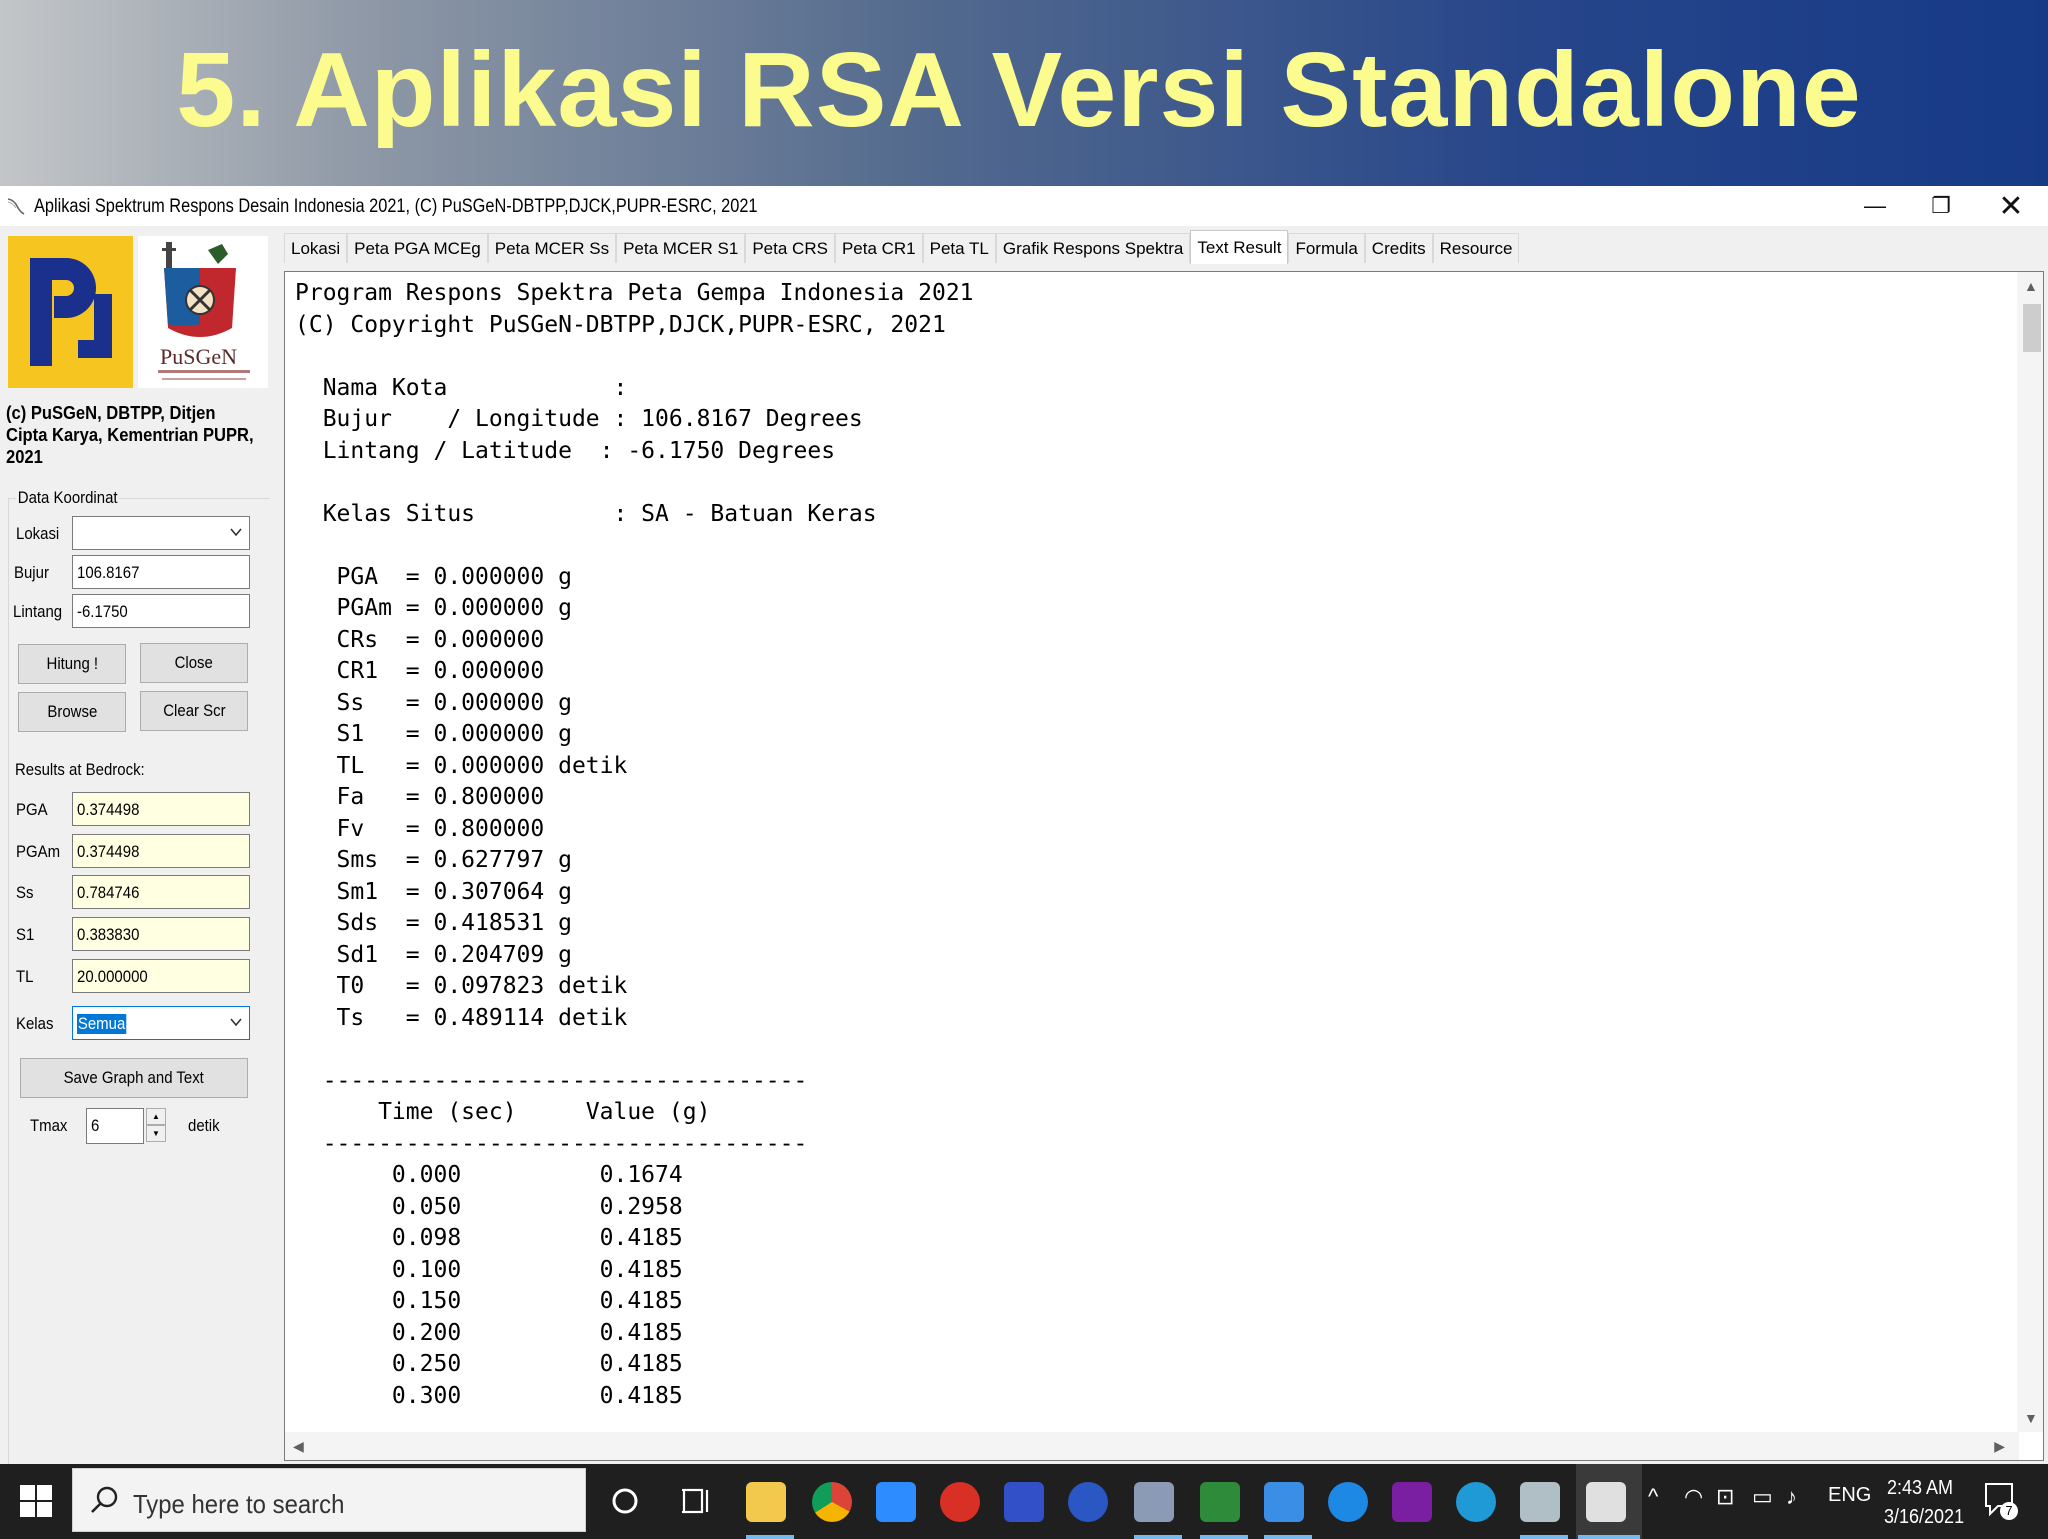  Describe the element at coordinates (896, 1502) in the screenshot. I see `zoom-icon` at that location.